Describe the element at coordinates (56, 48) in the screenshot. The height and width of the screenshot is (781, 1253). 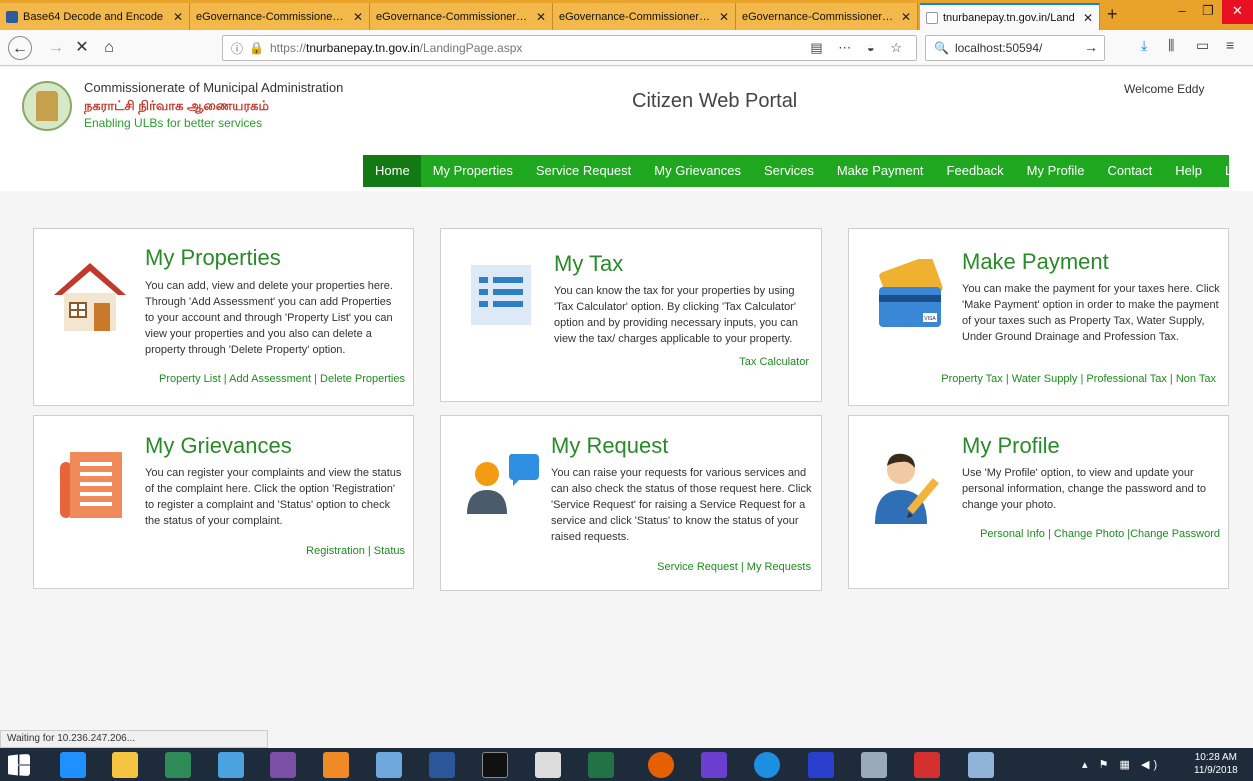
I see `forward-arrow-icon: →` at that location.